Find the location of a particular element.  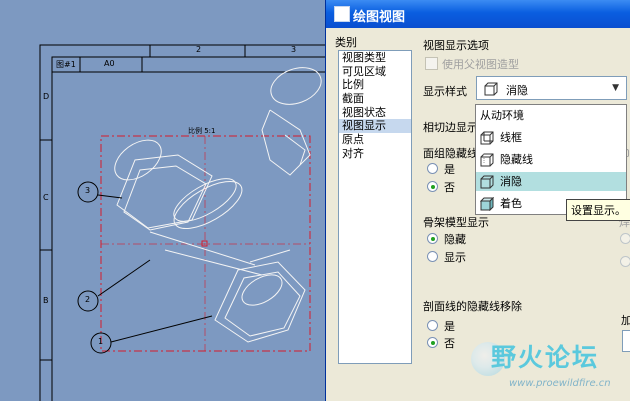

view-scale-label: 比例 5:1 is located at coordinates (202, 131).